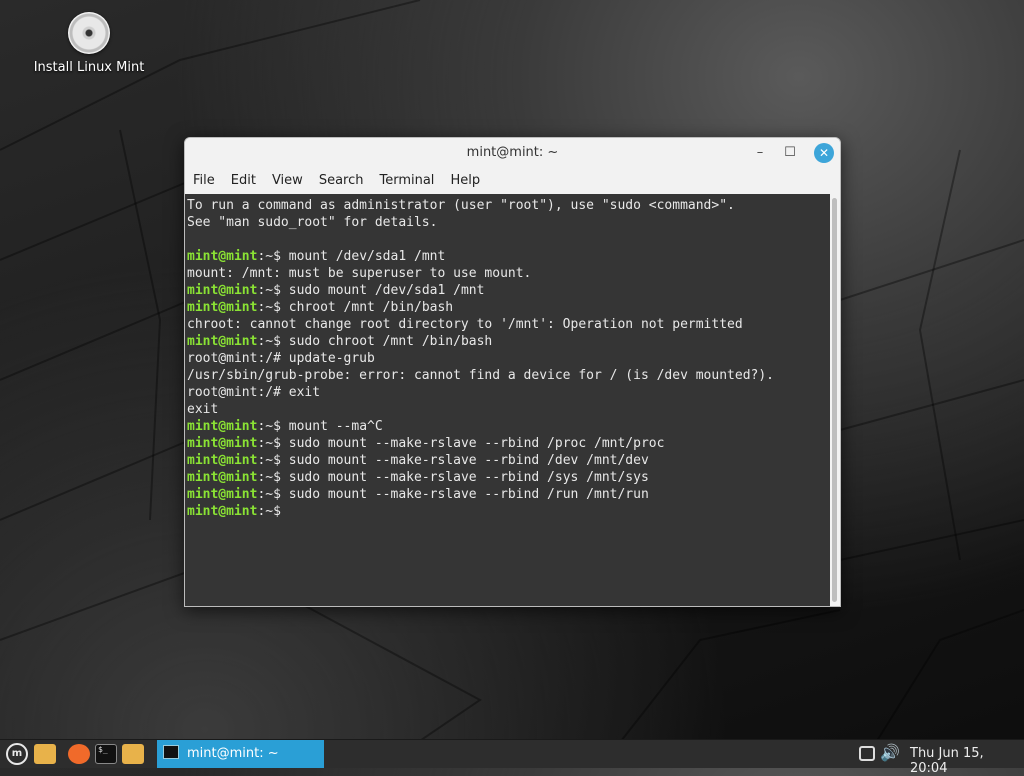  What do you see at coordinates (760, 153) in the screenshot?
I see `minimize-button: –` at bounding box center [760, 153].